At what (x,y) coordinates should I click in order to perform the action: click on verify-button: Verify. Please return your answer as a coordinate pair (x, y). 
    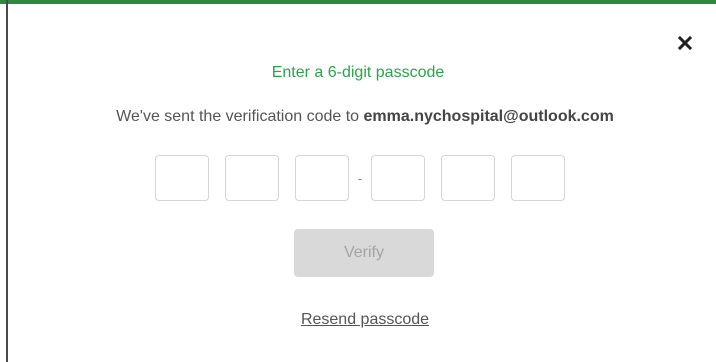
    Looking at the image, I should click on (364, 253).